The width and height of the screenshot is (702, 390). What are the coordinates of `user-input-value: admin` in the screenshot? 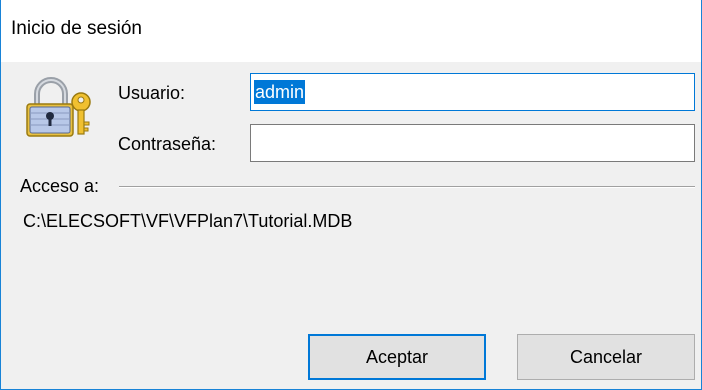 It's located at (280, 92).